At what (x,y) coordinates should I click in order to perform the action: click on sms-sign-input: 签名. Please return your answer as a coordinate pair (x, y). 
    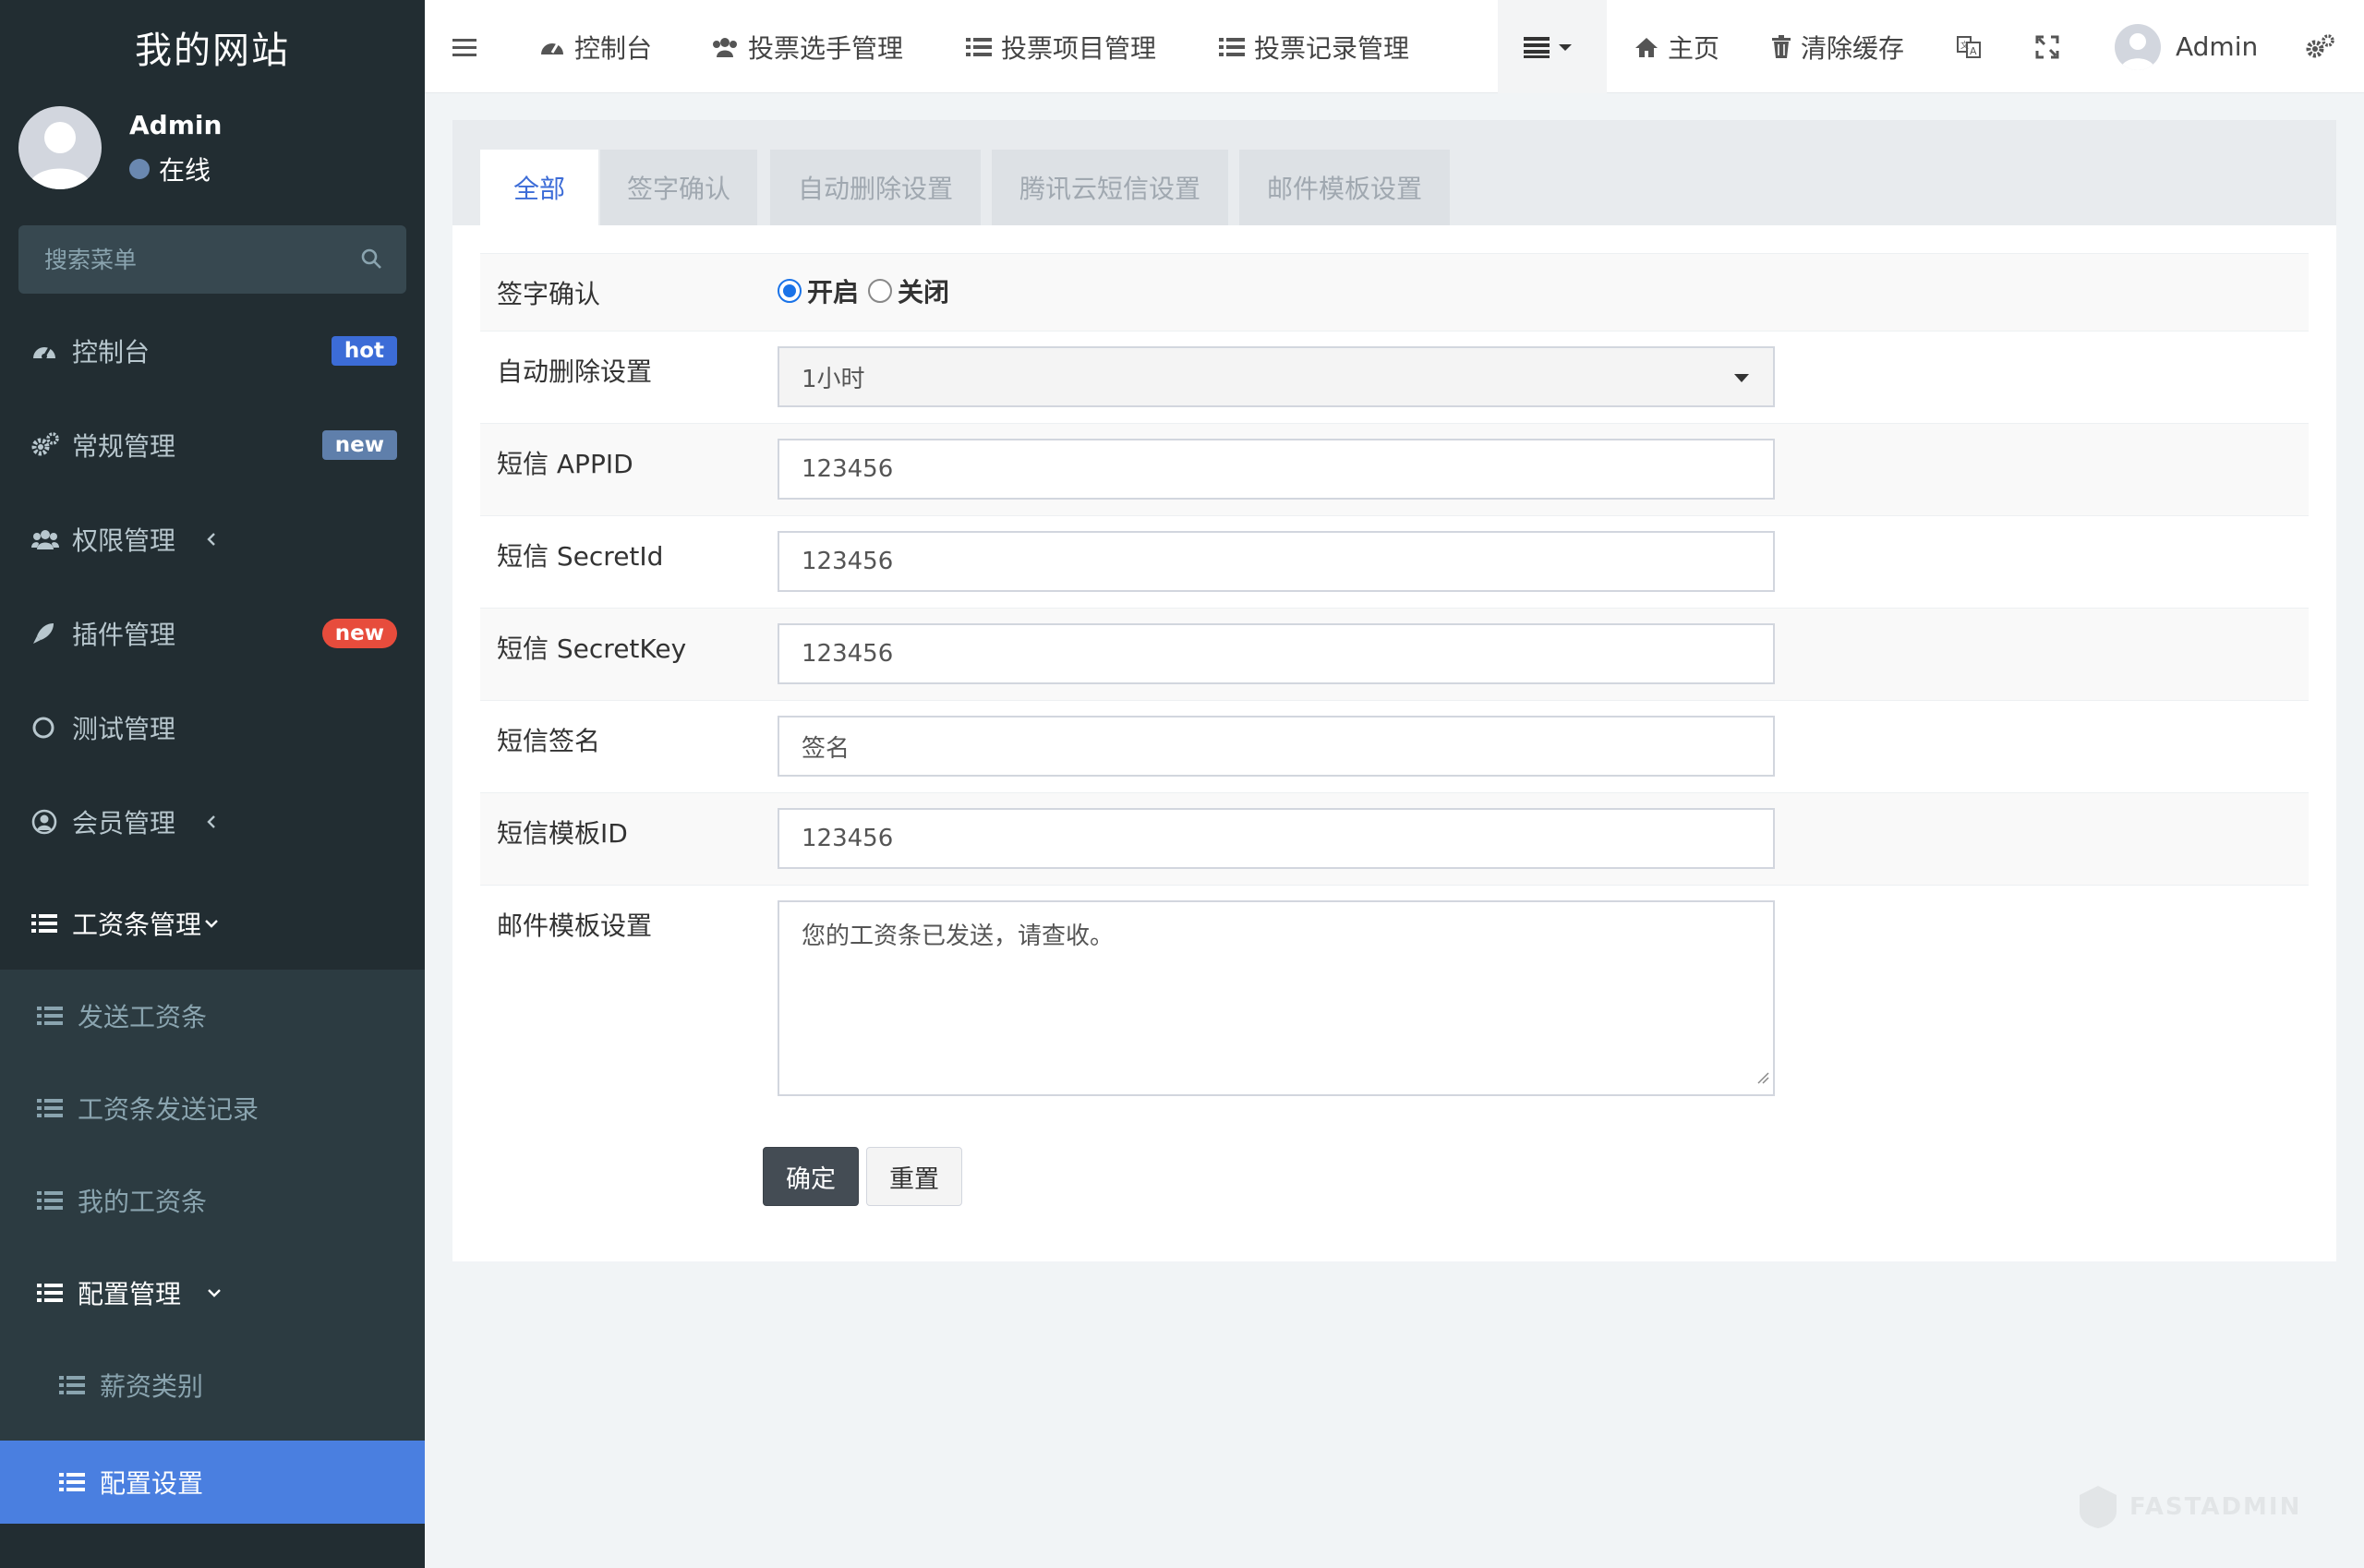
    Looking at the image, I should click on (1276, 747).